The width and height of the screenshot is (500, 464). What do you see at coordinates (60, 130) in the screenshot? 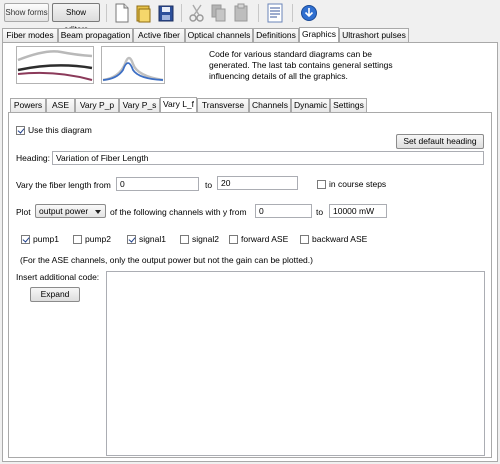
I see `use-diagram-label: Use this diagram` at bounding box center [60, 130].